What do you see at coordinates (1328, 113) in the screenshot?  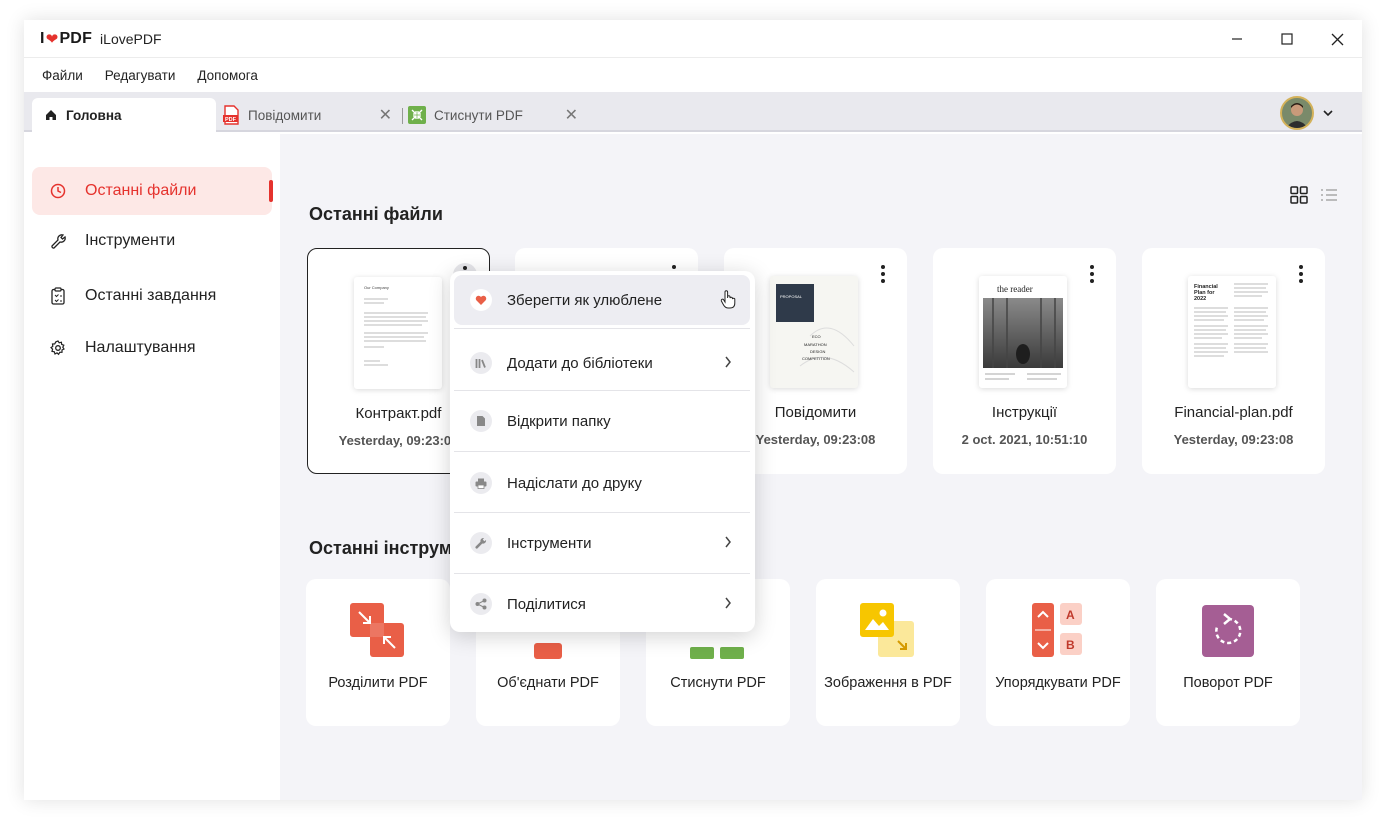 I see `chevron-down-icon` at bounding box center [1328, 113].